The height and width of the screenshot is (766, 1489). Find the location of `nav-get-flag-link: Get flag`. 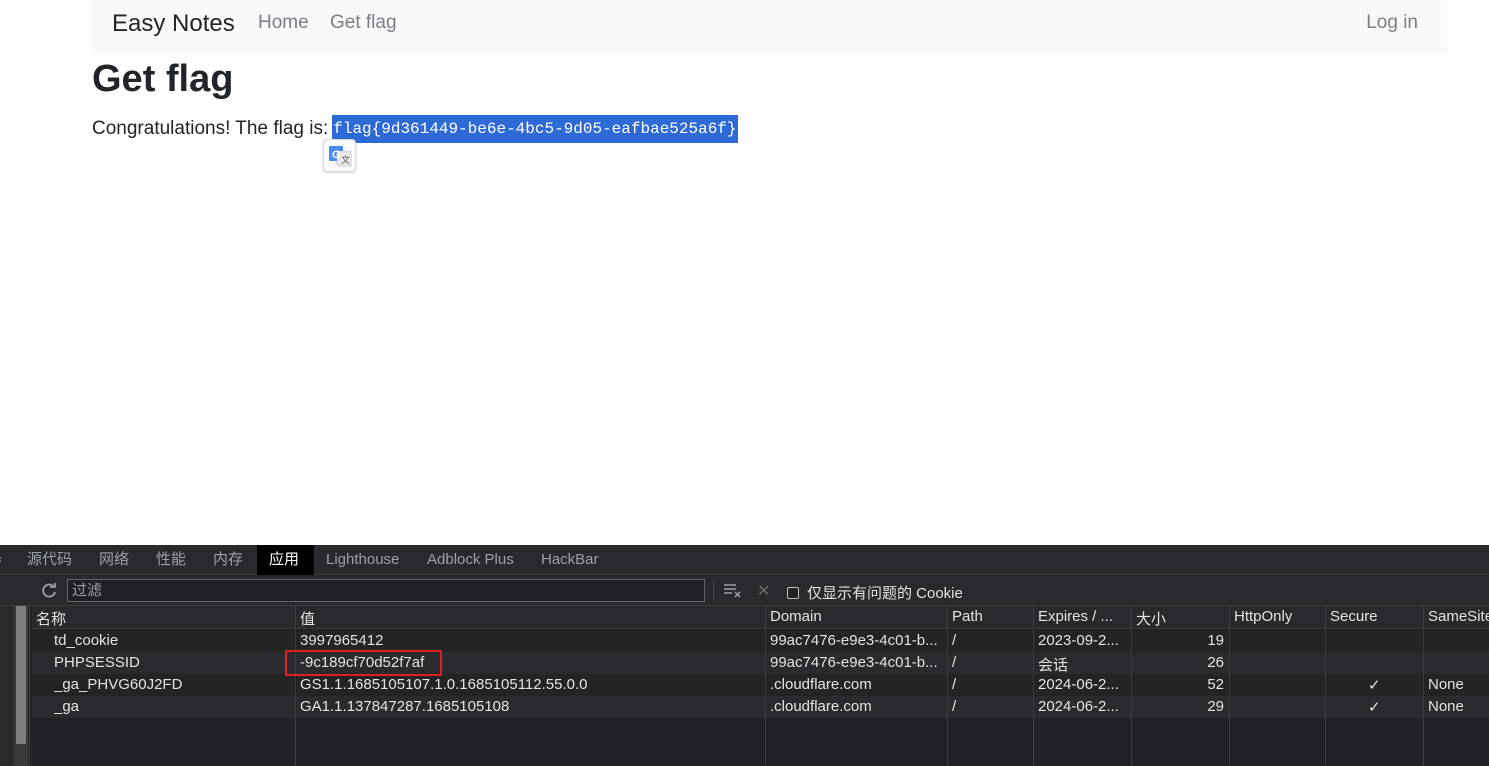

nav-get-flag-link: Get flag is located at coordinates (363, 23).